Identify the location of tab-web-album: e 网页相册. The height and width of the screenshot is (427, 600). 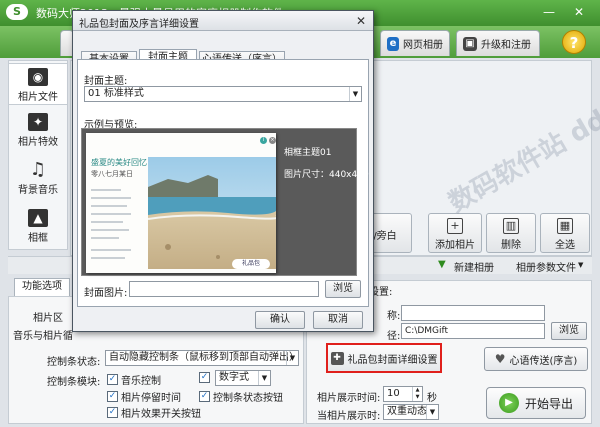
(415, 43).